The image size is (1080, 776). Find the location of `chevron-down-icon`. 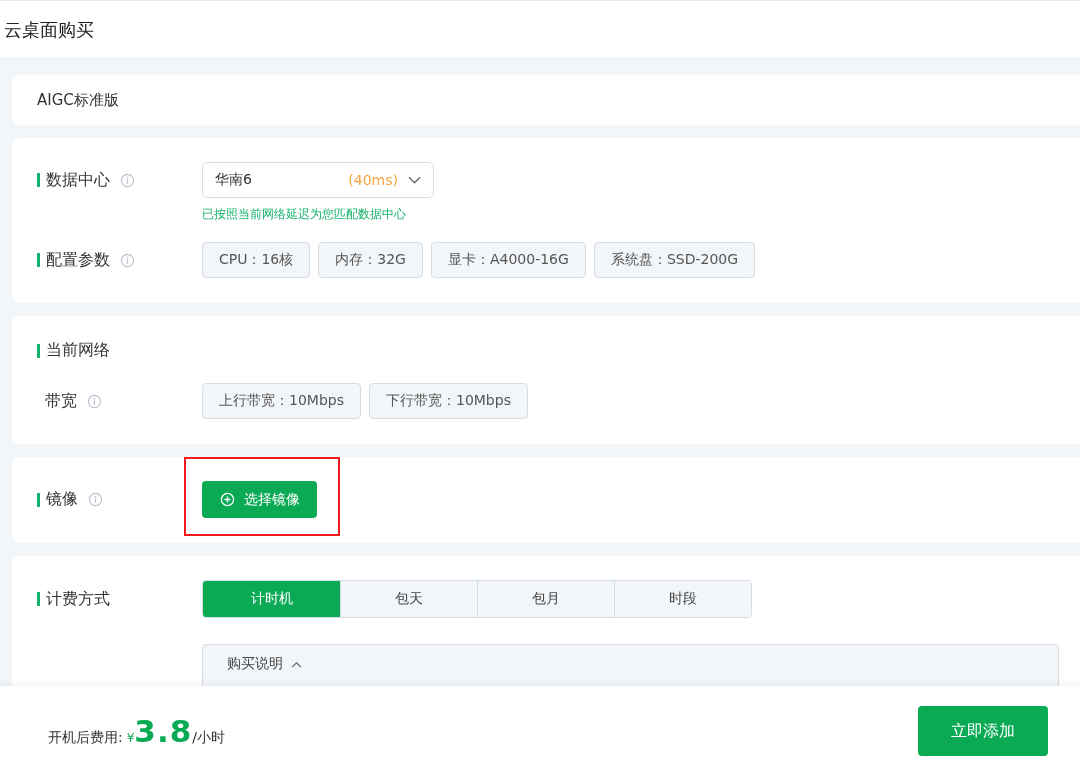

chevron-down-icon is located at coordinates (414, 180).